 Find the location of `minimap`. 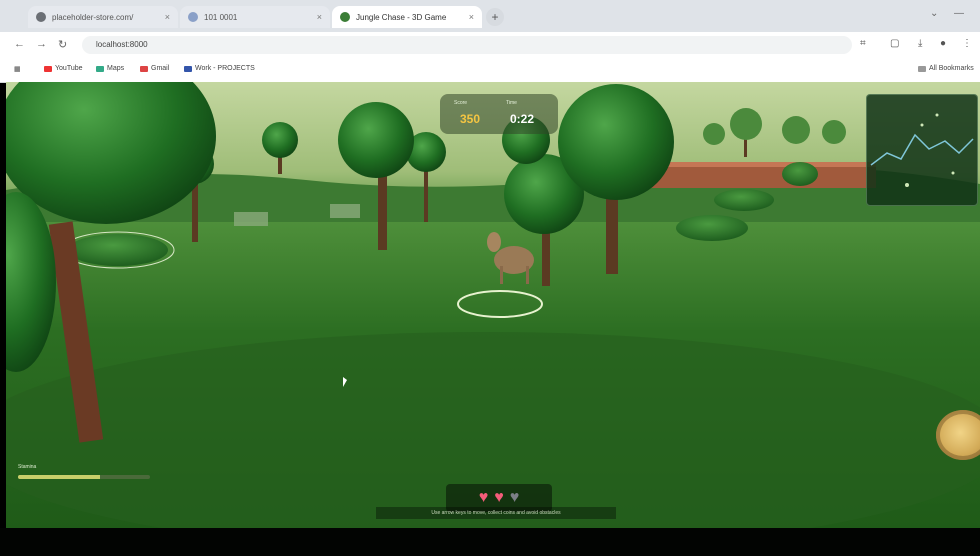

minimap is located at coordinates (922, 150).